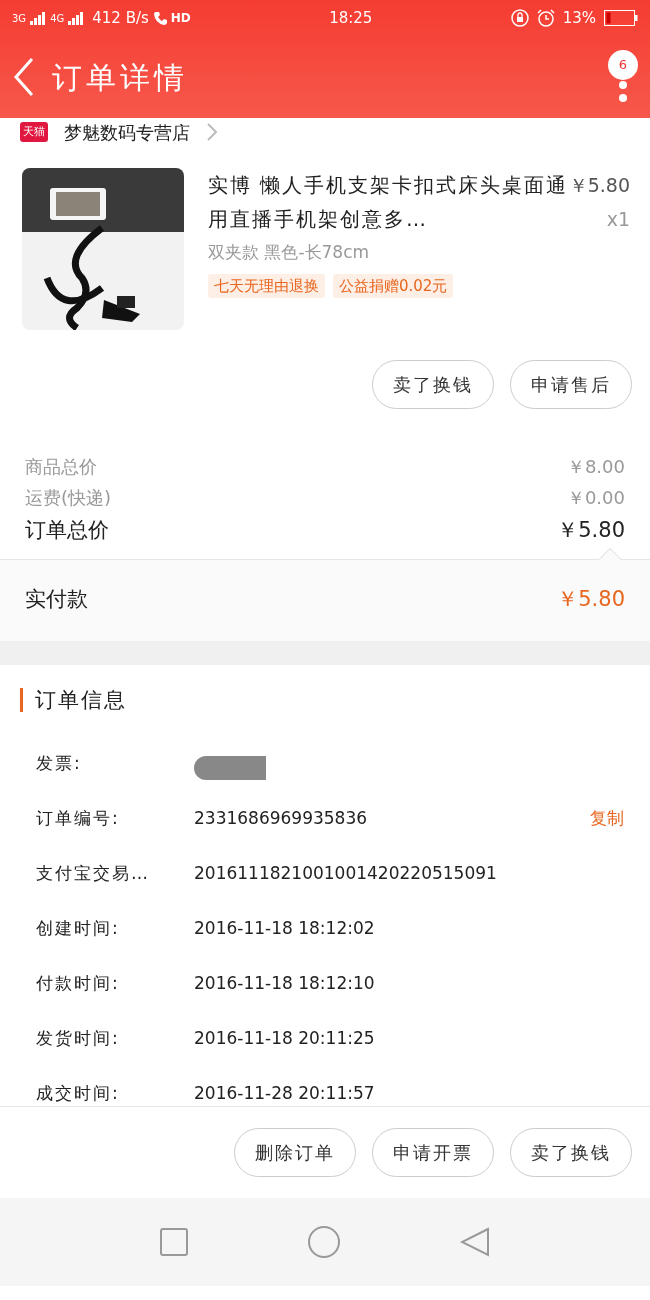 The width and height of the screenshot is (650, 1300). Describe the element at coordinates (78, 1038) in the screenshot. I see `info-label: 发货时间:` at that location.